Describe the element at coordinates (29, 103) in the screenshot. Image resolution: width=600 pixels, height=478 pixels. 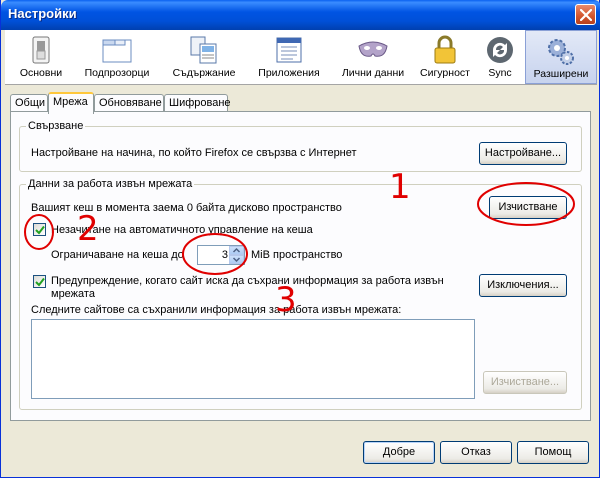
I see `tab-general: Общи` at that location.